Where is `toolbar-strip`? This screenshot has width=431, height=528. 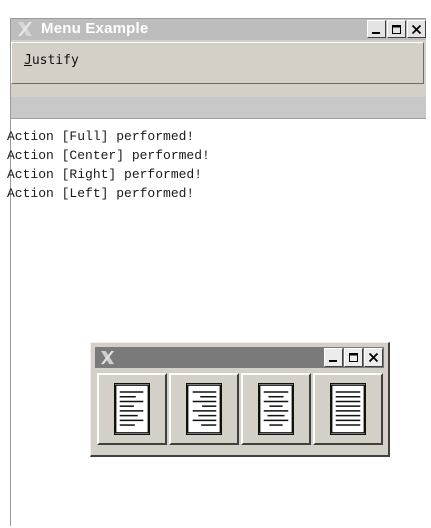
toolbar-strip is located at coordinates (218, 107).